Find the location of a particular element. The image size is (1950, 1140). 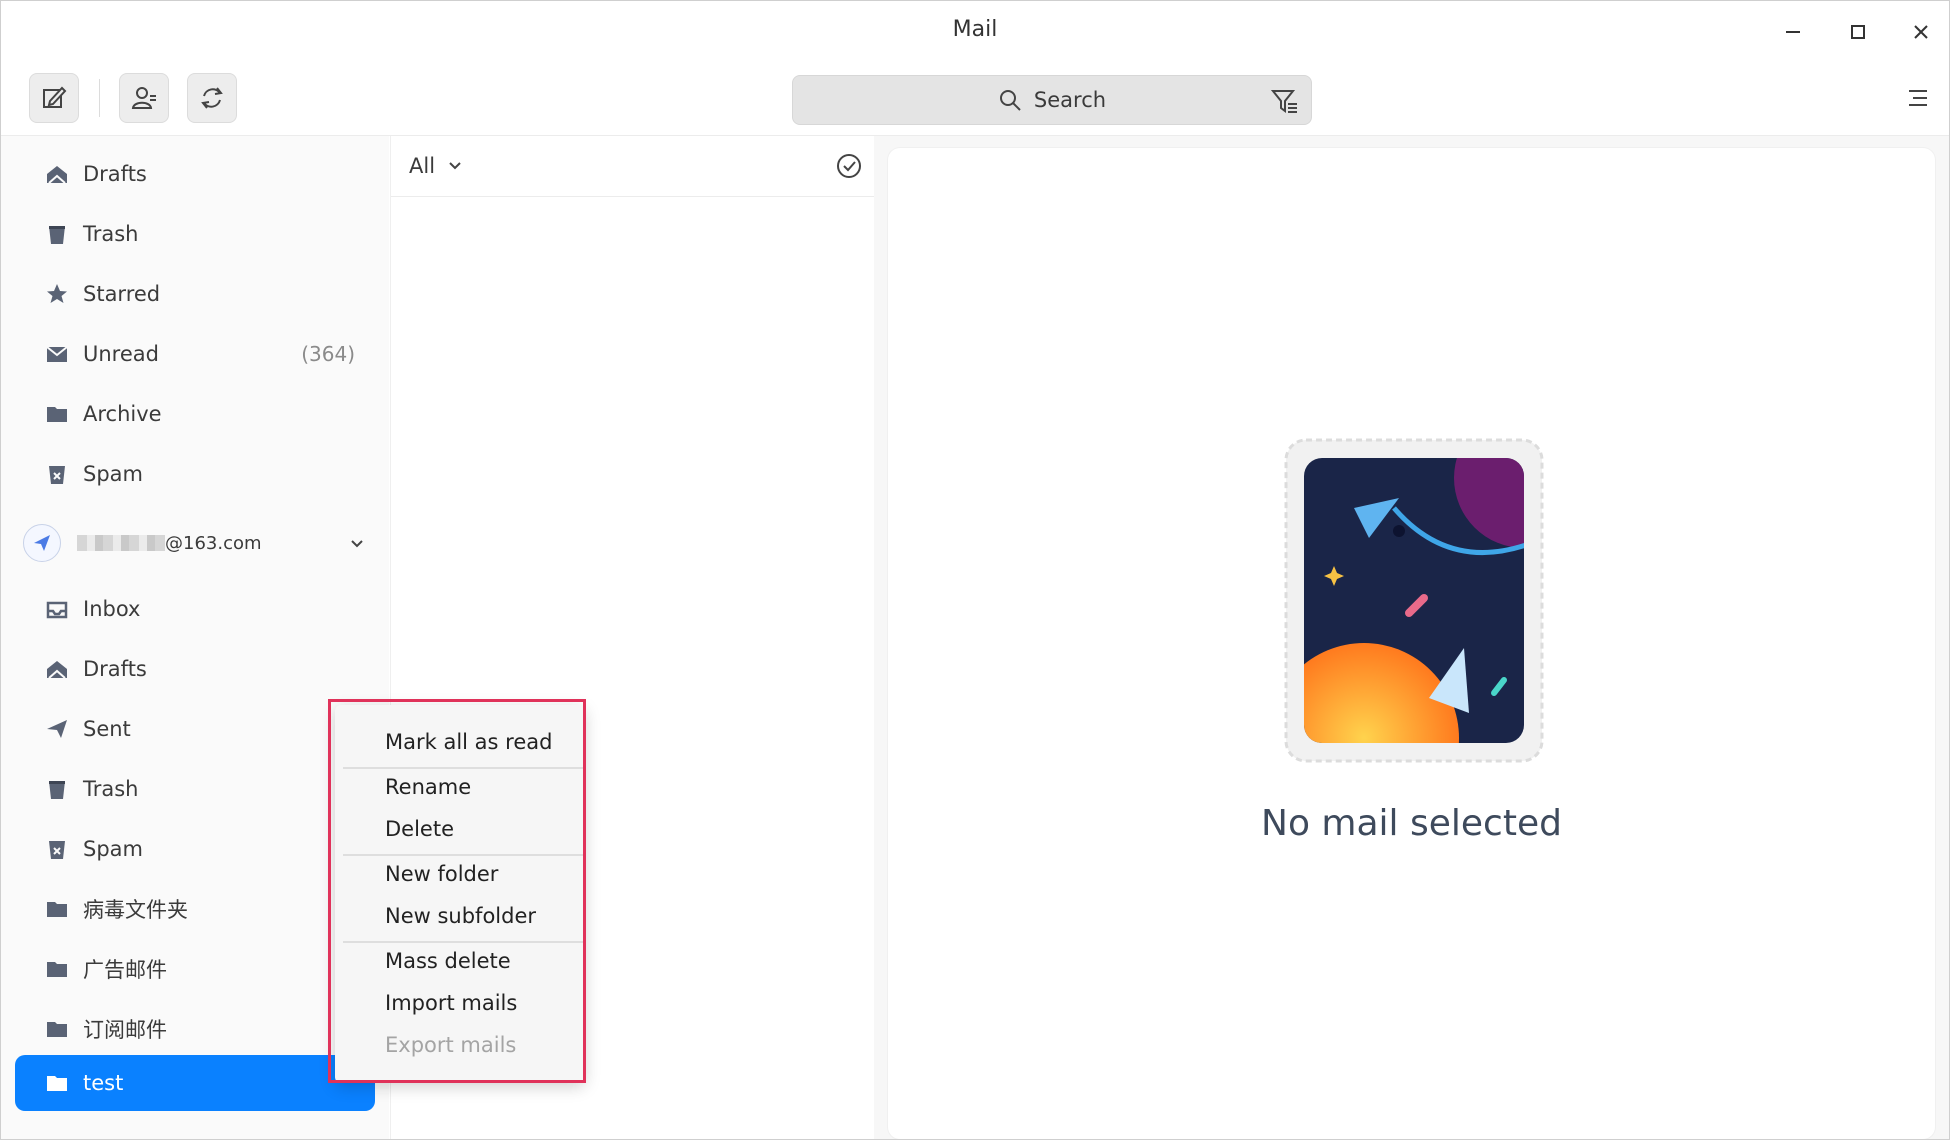

search-box: Search is located at coordinates (1052, 100).